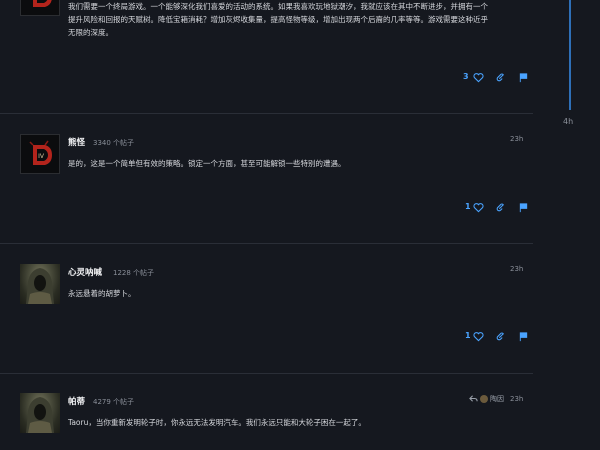 The height and width of the screenshot is (450, 600). What do you see at coordinates (134, 273) in the screenshot?
I see `post-count: 1228 个帖子` at bounding box center [134, 273].